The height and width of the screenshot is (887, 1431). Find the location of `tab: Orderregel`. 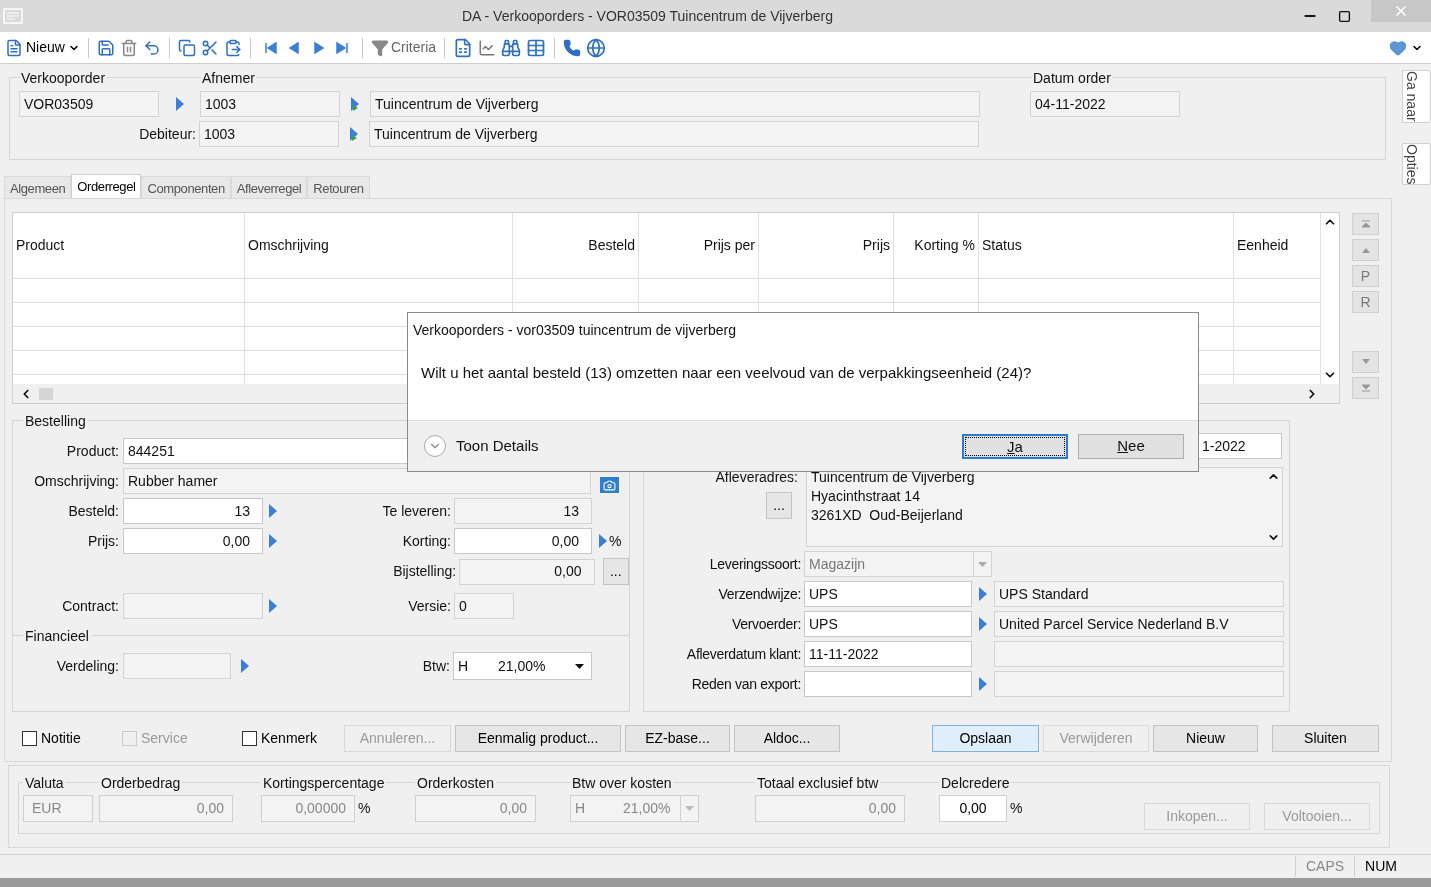

tab: Orderregel is located at coordinates (106, 186).